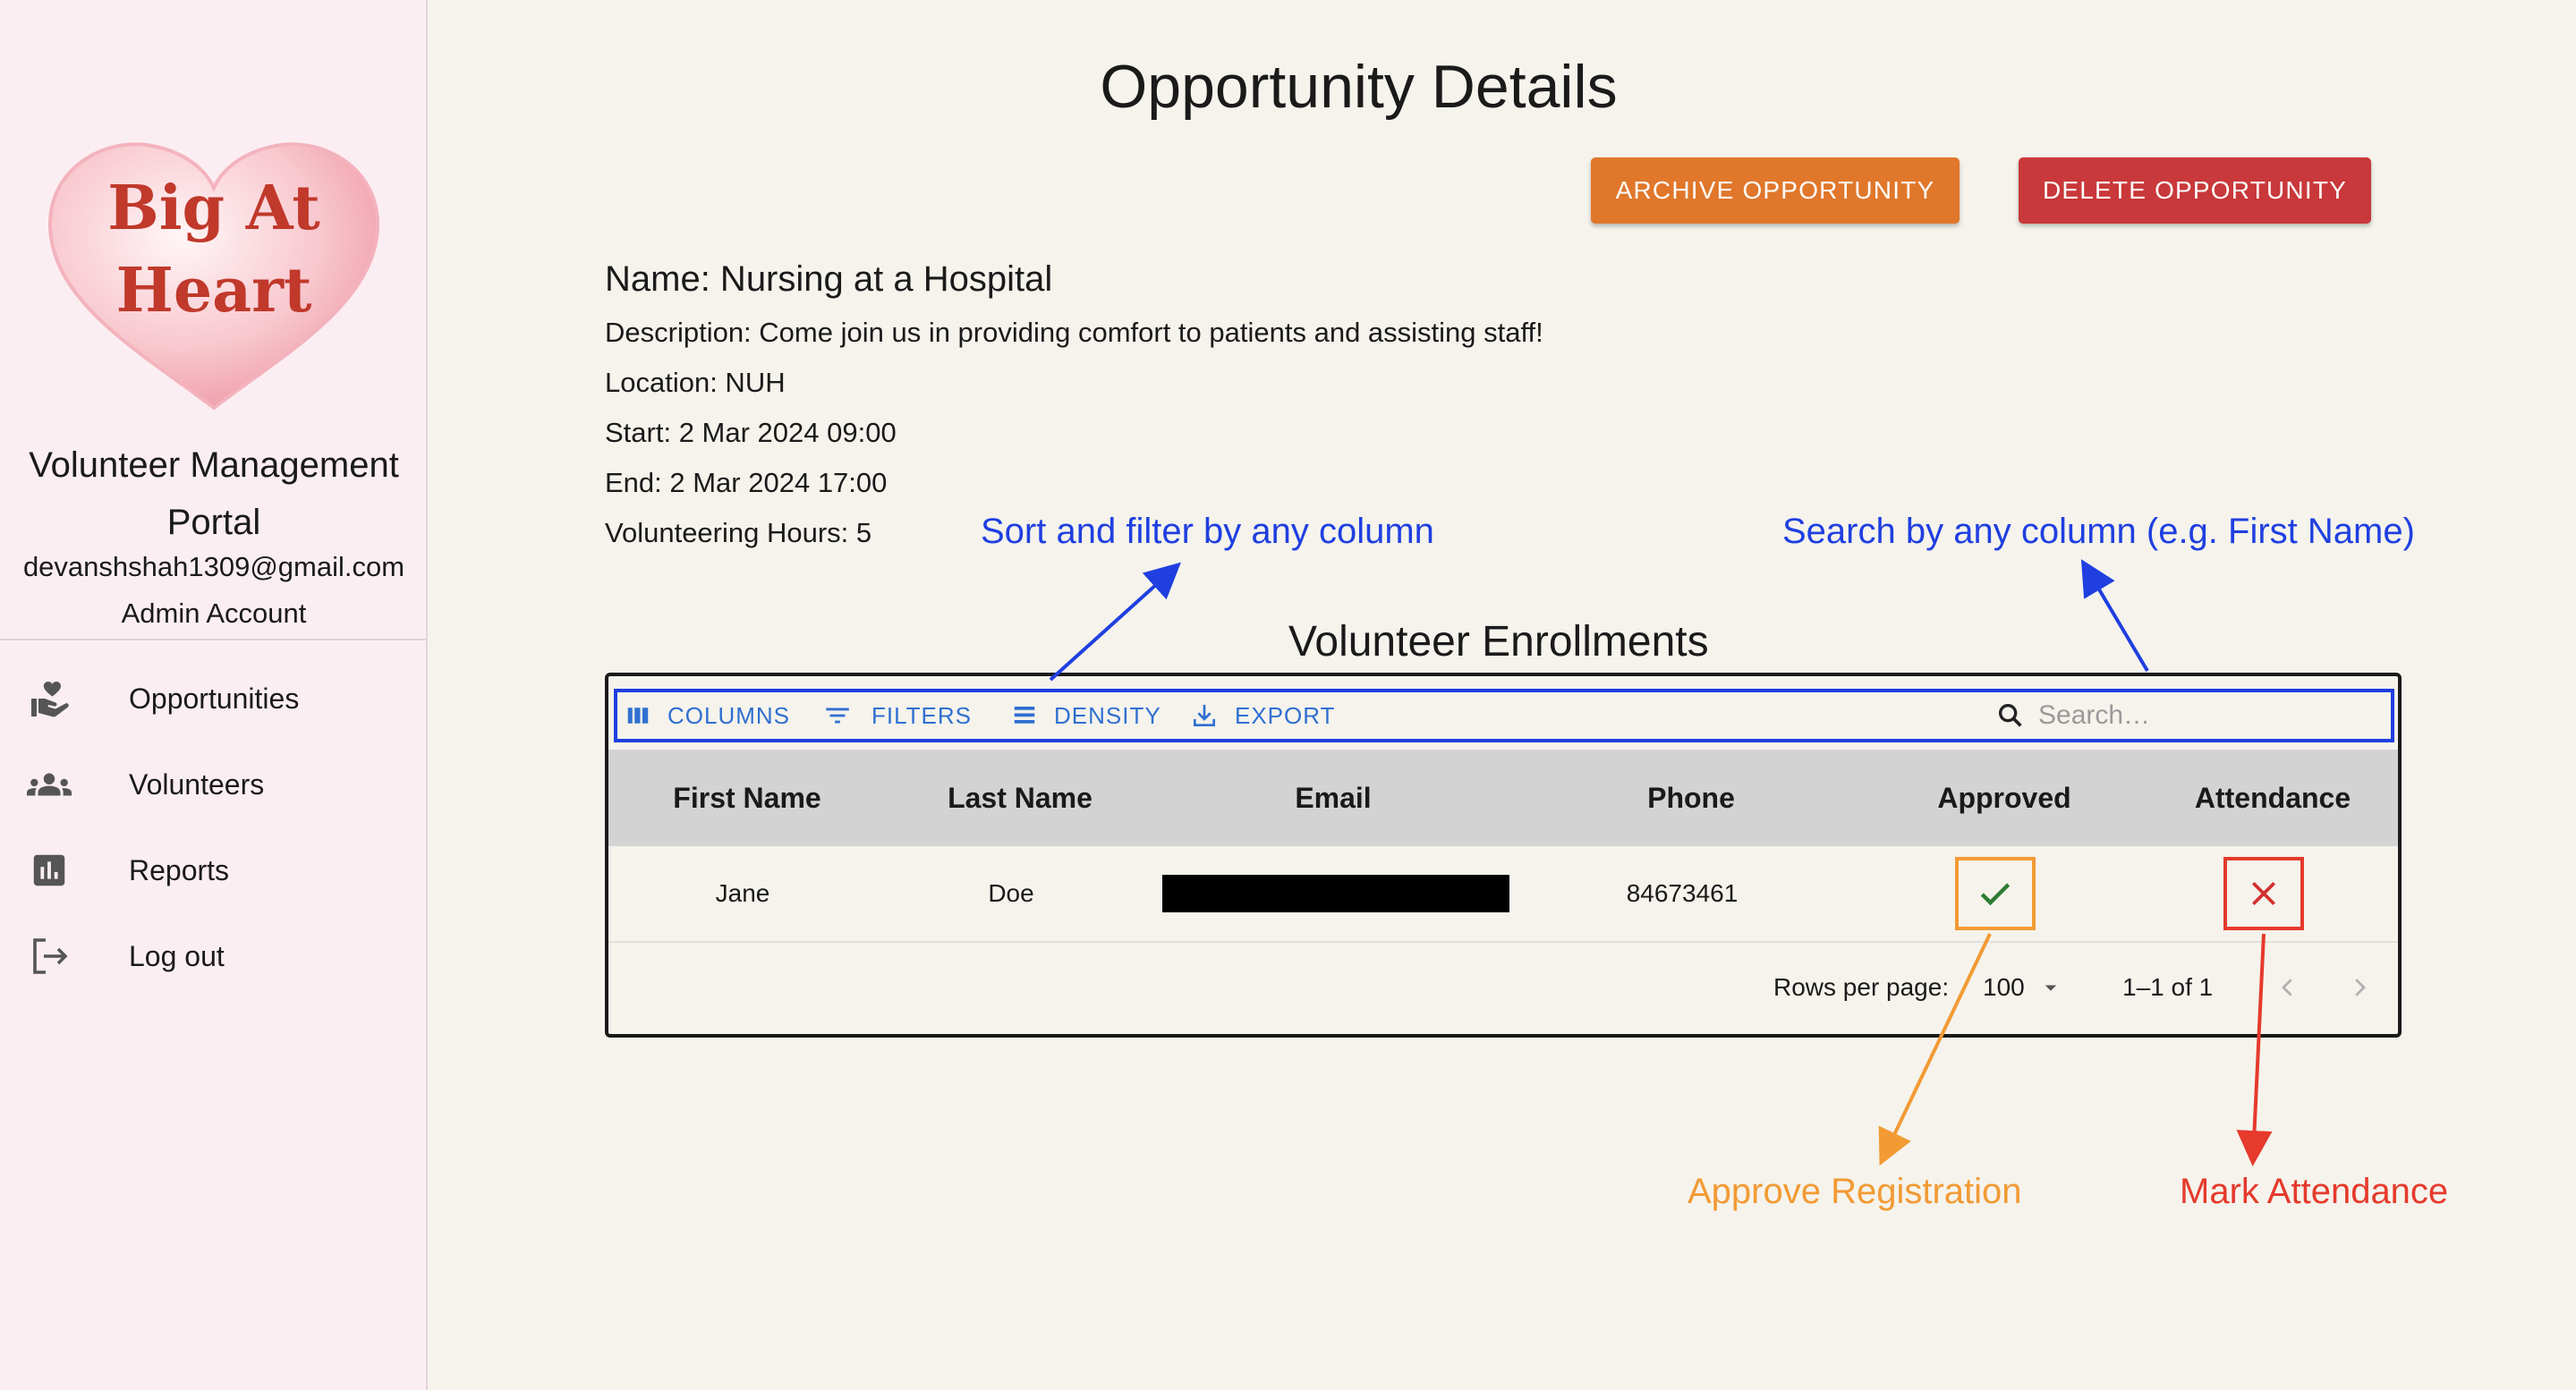  What do you see at coordinates (1115, 622) in the screenshot?
I see `arrow-sort-filter` at bounding box center [1115, 622].